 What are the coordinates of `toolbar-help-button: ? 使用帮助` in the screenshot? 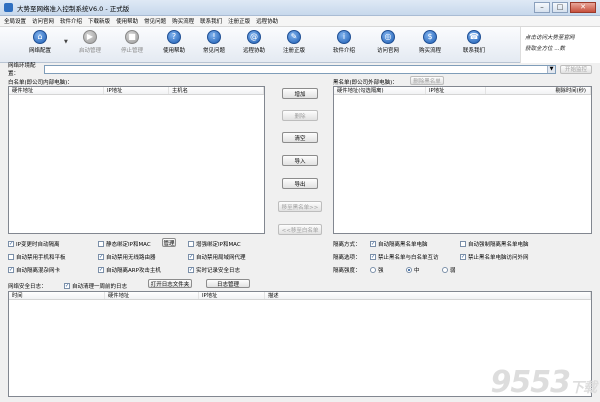 It's located at (174, 42).